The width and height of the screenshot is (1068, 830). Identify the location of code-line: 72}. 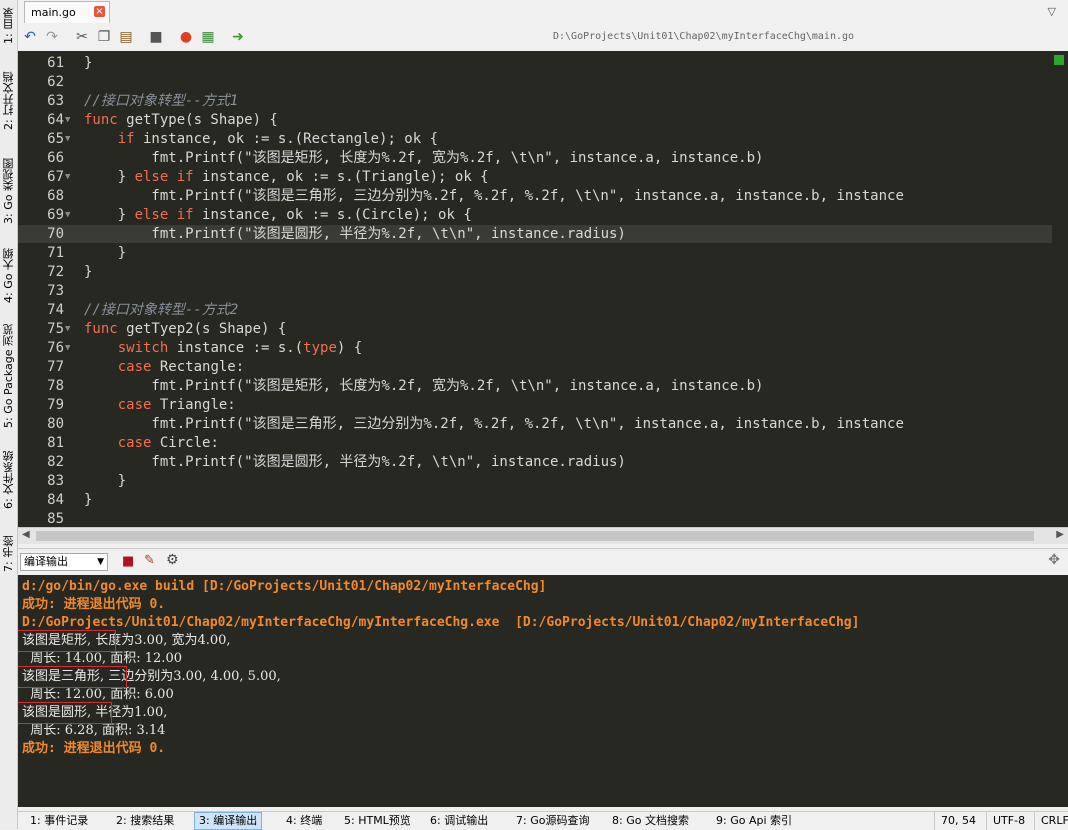
(535, 272).